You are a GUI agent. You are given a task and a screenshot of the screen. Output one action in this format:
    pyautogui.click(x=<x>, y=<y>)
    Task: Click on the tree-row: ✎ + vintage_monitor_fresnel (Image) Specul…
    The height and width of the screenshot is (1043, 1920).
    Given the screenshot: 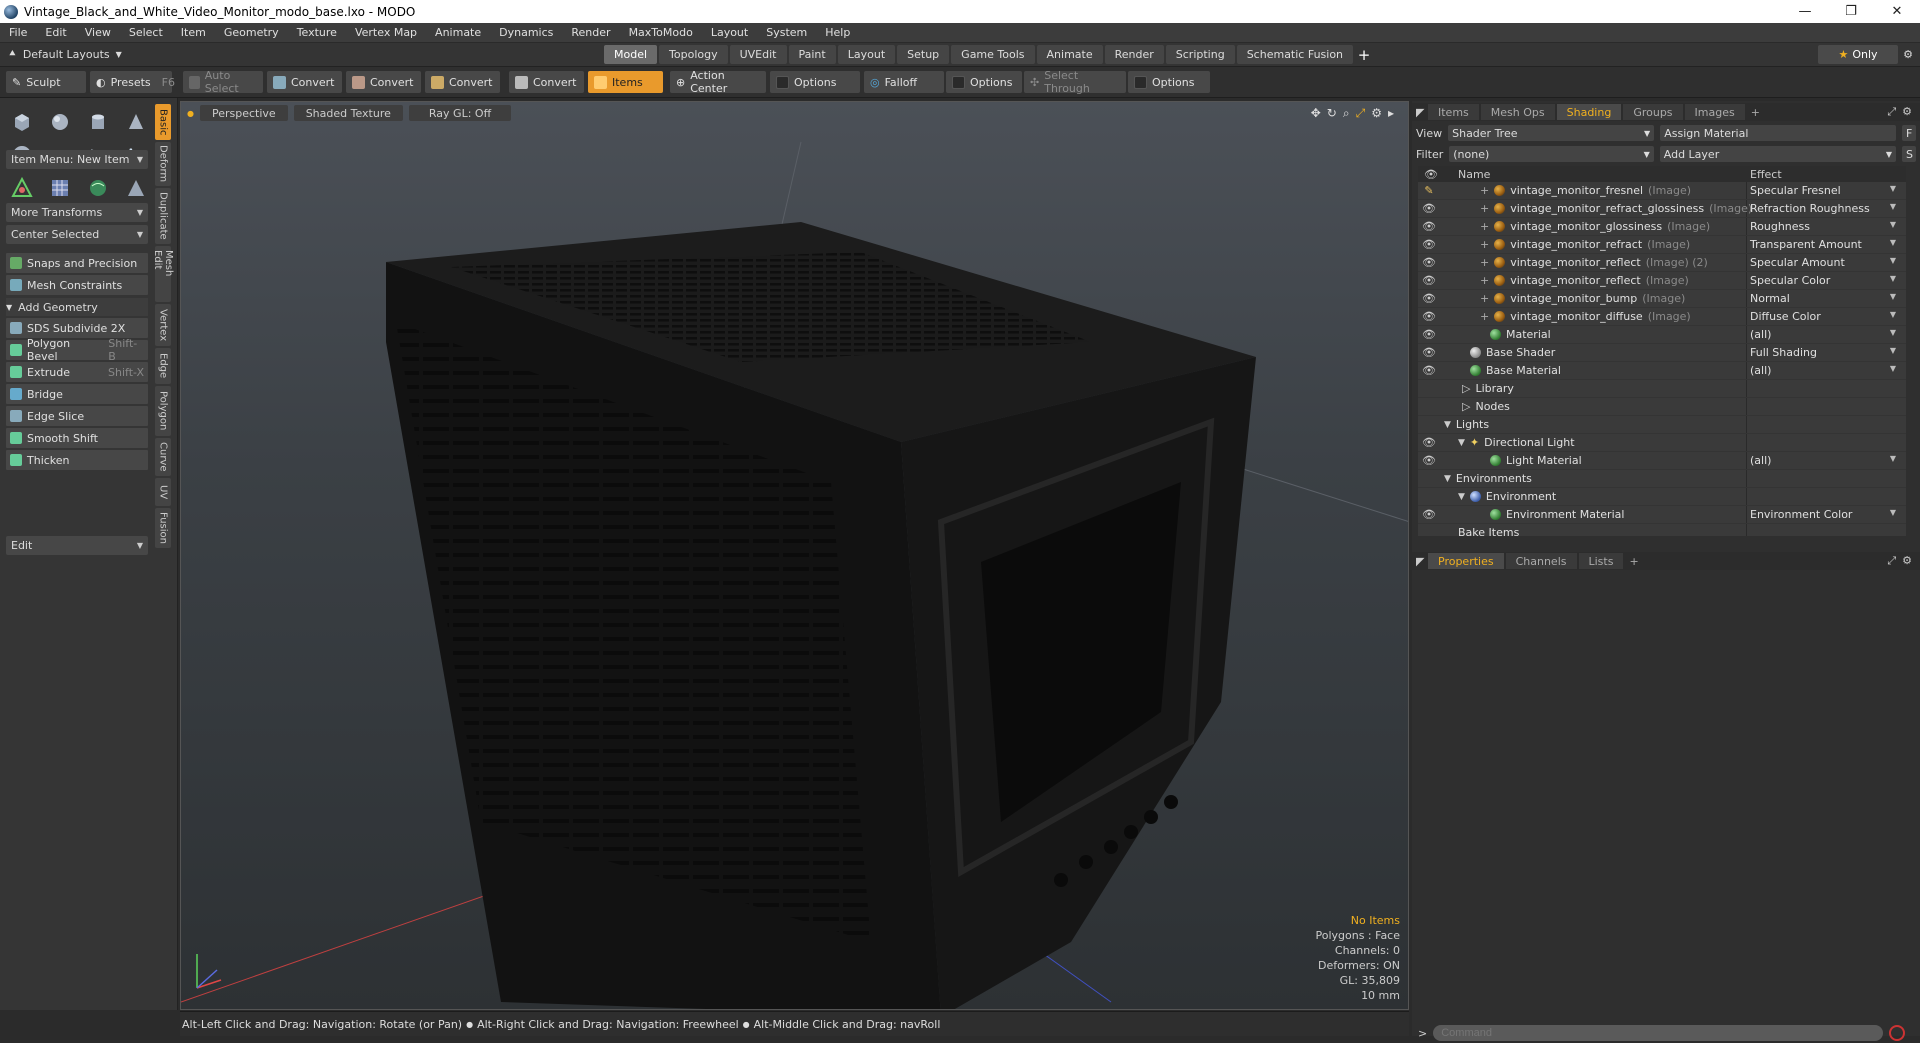 What is the action you would take?
    pyautogui.click(x=1662, y=191)
    